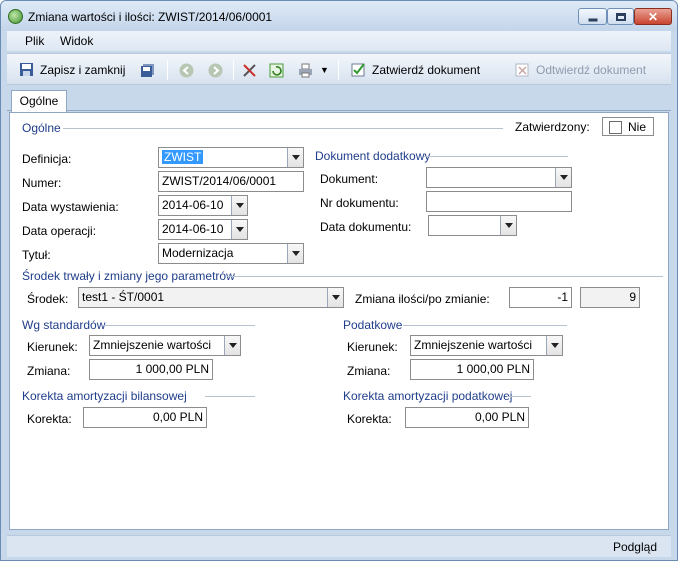 The height and width of the screenshot is (561, 678). What do you see at coordinates (83, 70) in the screenshot?
I see `save-close-label: Zapisz i zamknij` at bounding box center [83, 70].